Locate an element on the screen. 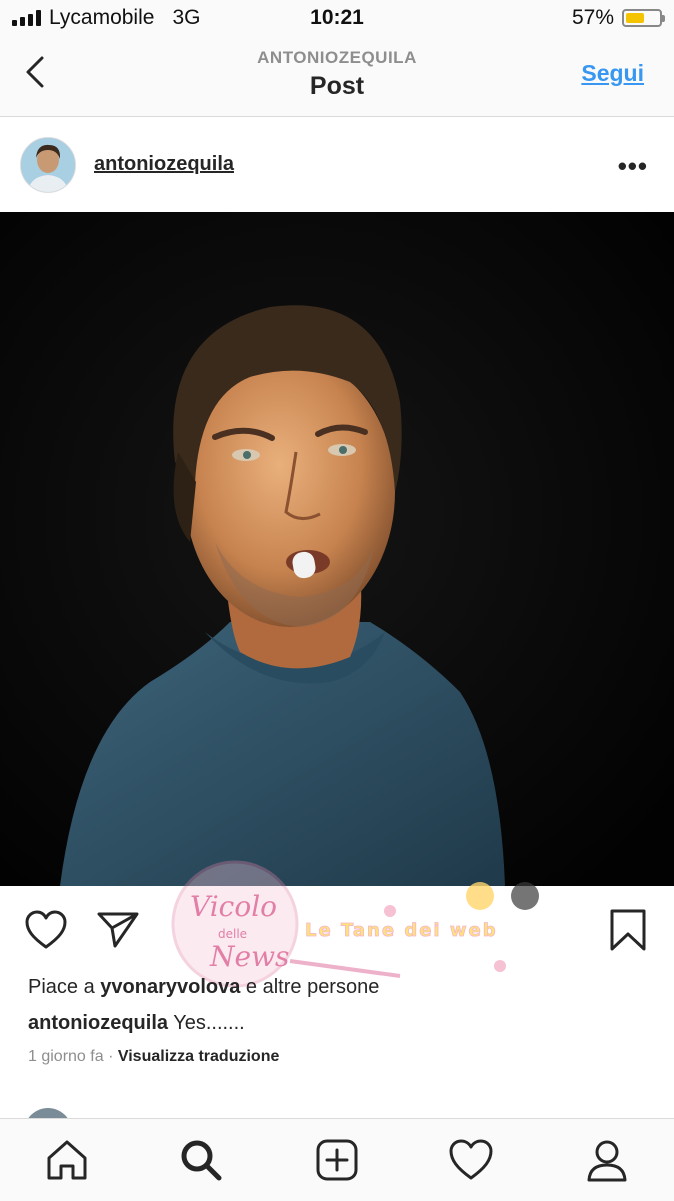 The image size is (674, 1201). battery-percent: 57% is located at coordinates (592, 17).